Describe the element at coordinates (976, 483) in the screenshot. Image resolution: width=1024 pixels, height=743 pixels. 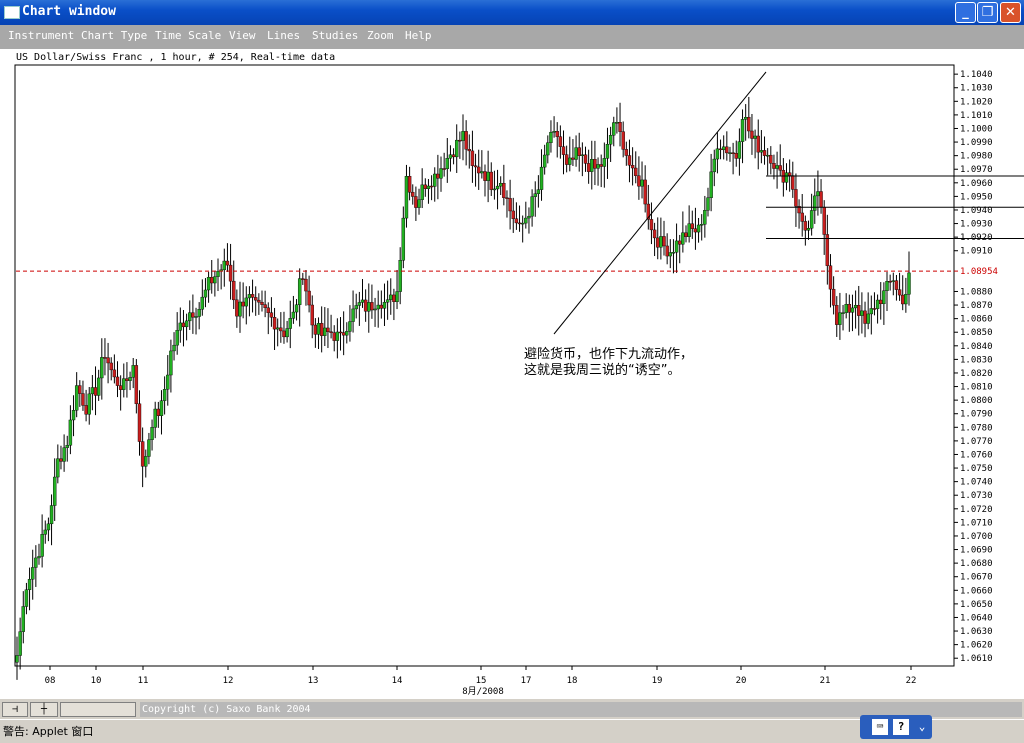
I see `y-tick-label: 1.0740` at that location.